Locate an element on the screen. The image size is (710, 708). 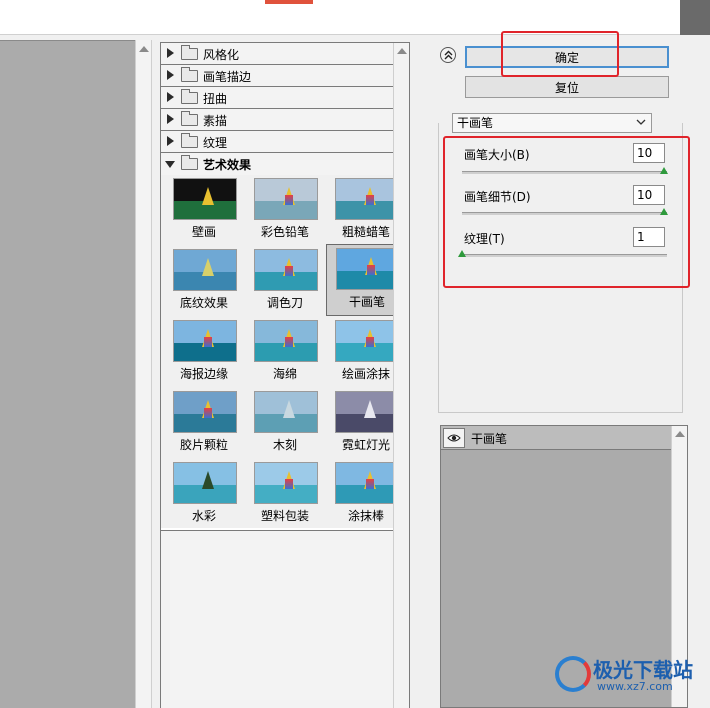
texture-input: 1 is located at coordinates (649, 237).